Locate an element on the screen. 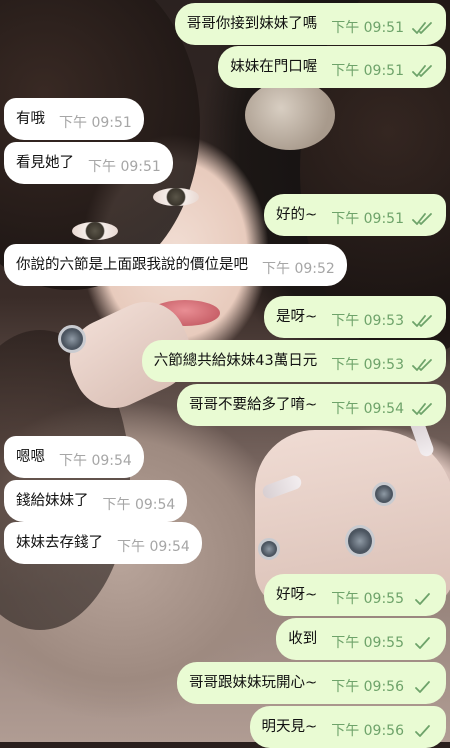 Image resolution: width=450 pixels, height=748 pixels. outgoing-message-bubble: 收到 下午 09:55 is located at coordinates (361, 639).